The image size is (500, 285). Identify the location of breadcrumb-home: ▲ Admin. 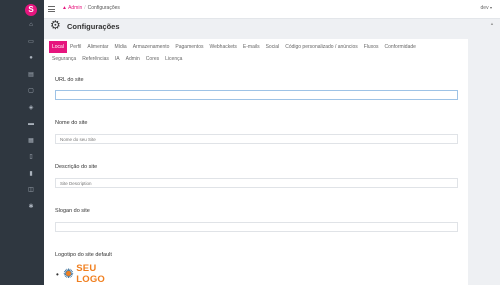
(72, 8).